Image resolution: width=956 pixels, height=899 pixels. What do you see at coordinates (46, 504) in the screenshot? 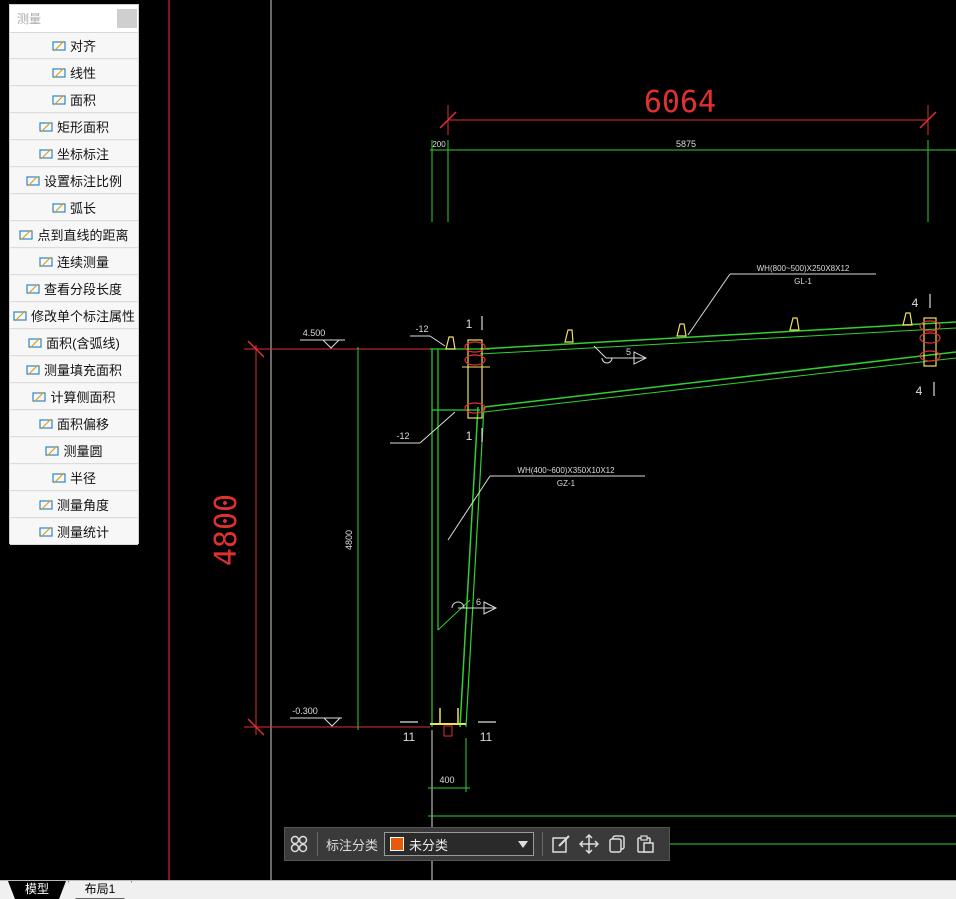
I see `angle-icon` at bounding box center [46, 504].